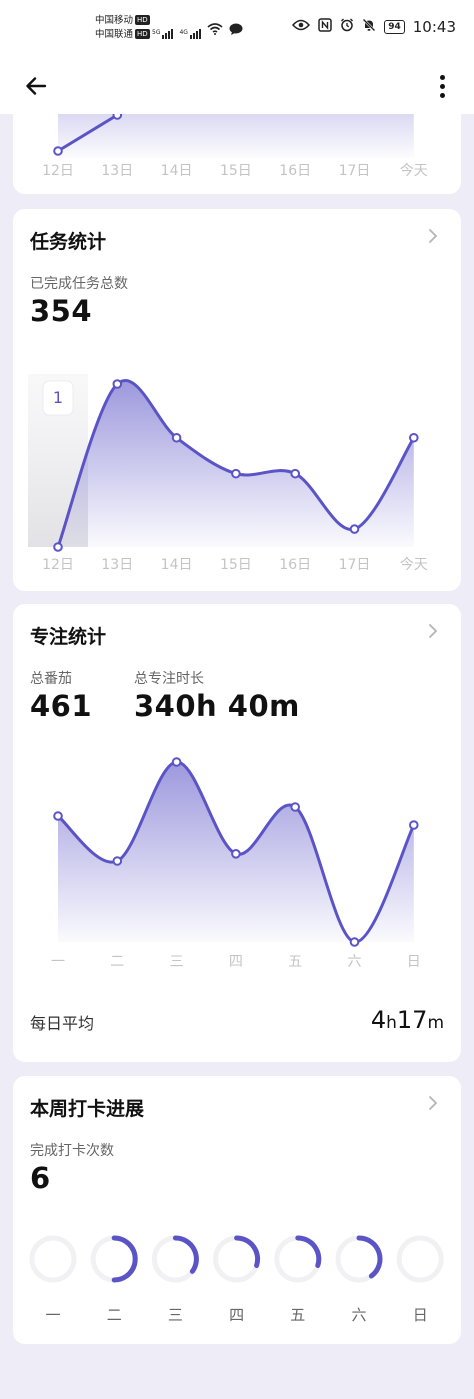 This screenshot has width=474, height=1399. I want to click on task-card-title: 任务统计, so click(68, 242).